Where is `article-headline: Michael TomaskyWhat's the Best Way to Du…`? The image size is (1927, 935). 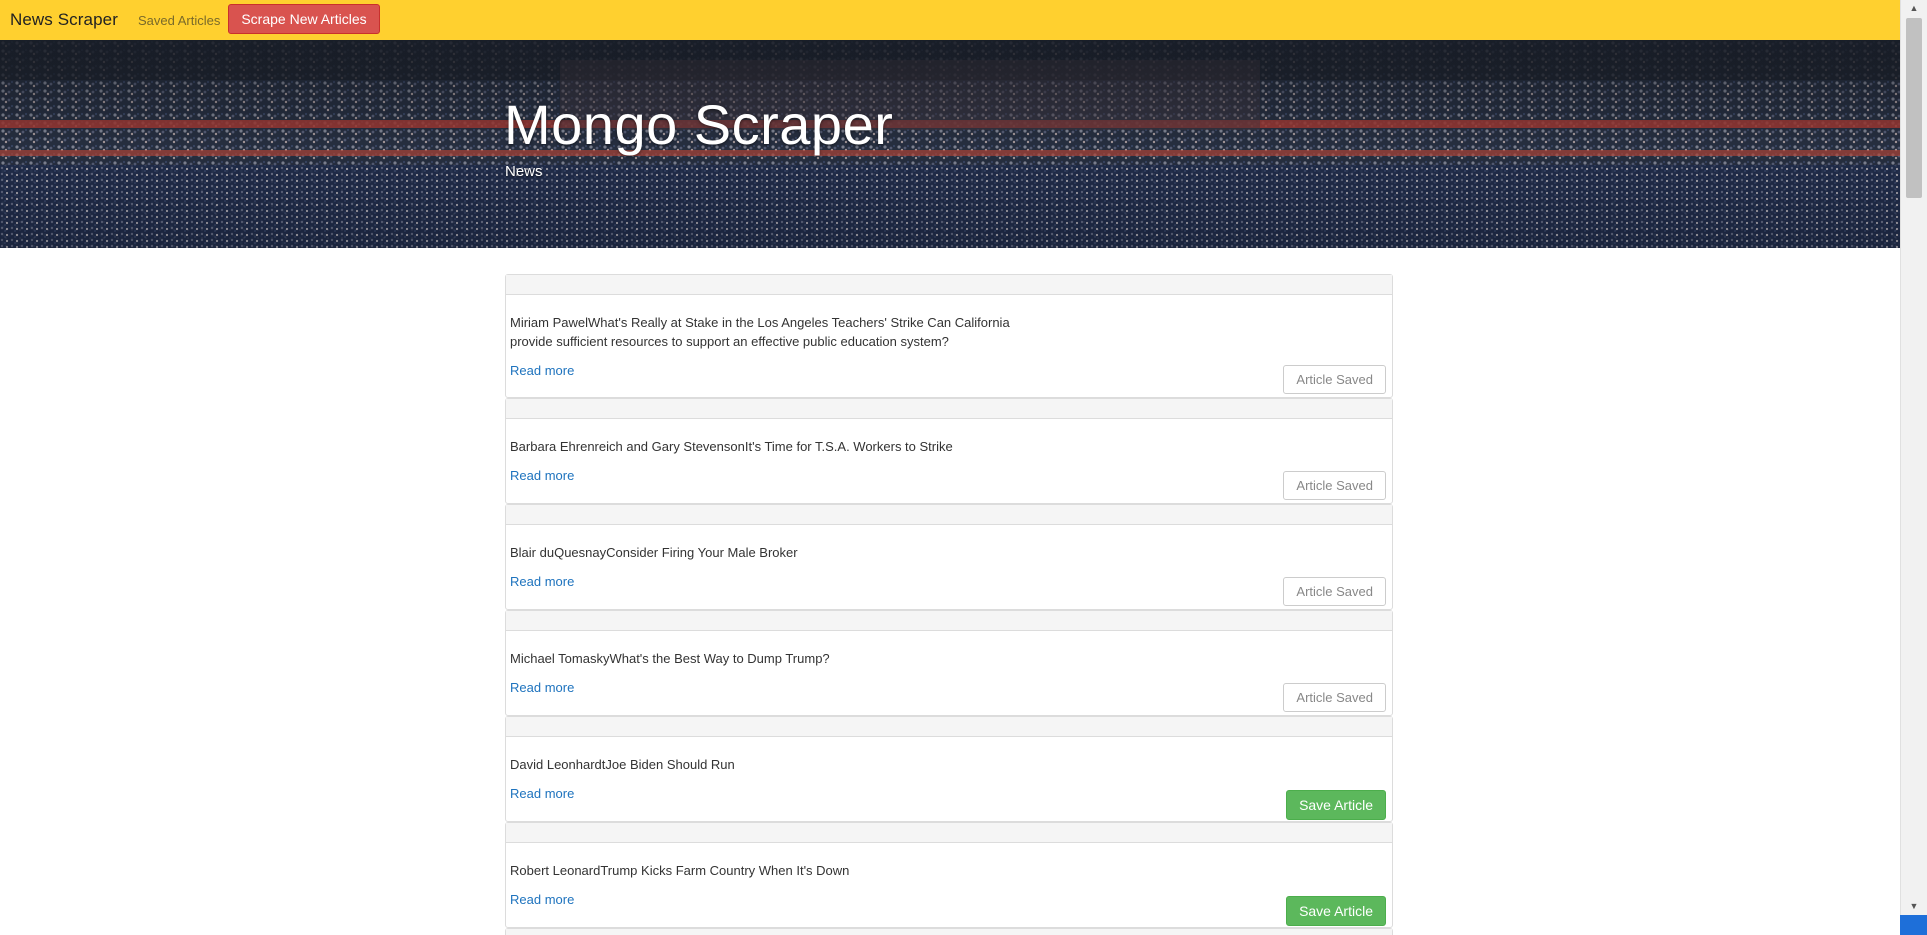 article-headline: Michael TomaskyWhat's the Best Way to Du… is located at coordinates (670, 658).